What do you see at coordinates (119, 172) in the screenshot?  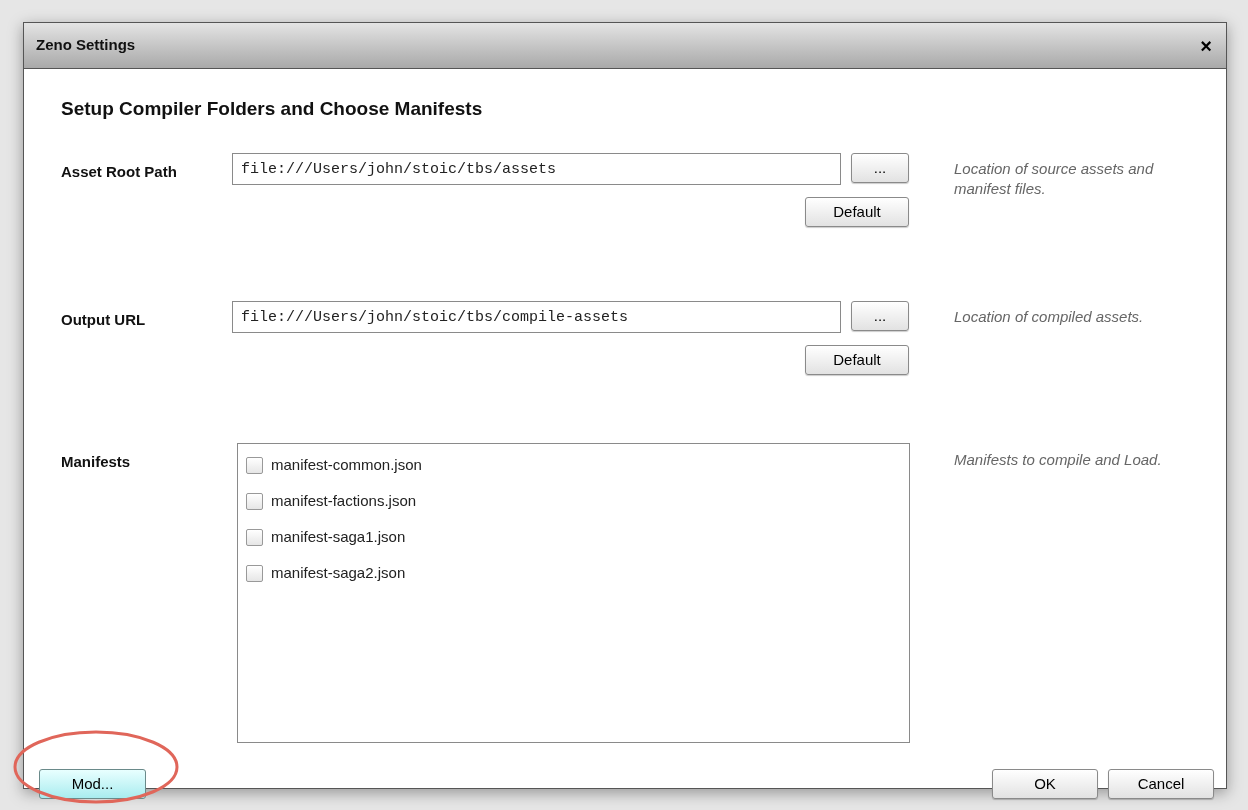 I see `field-label: Asset Root Path` at bounding box center [119, 172].